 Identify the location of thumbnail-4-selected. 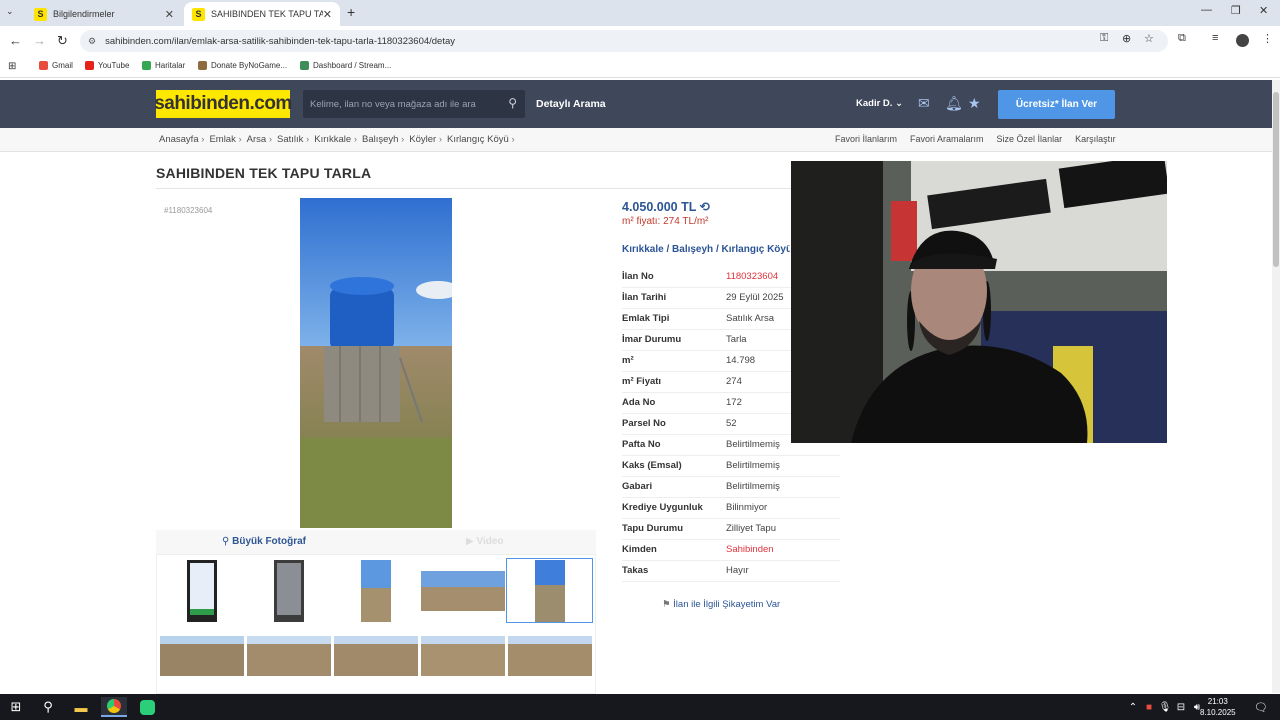
(549, 590).